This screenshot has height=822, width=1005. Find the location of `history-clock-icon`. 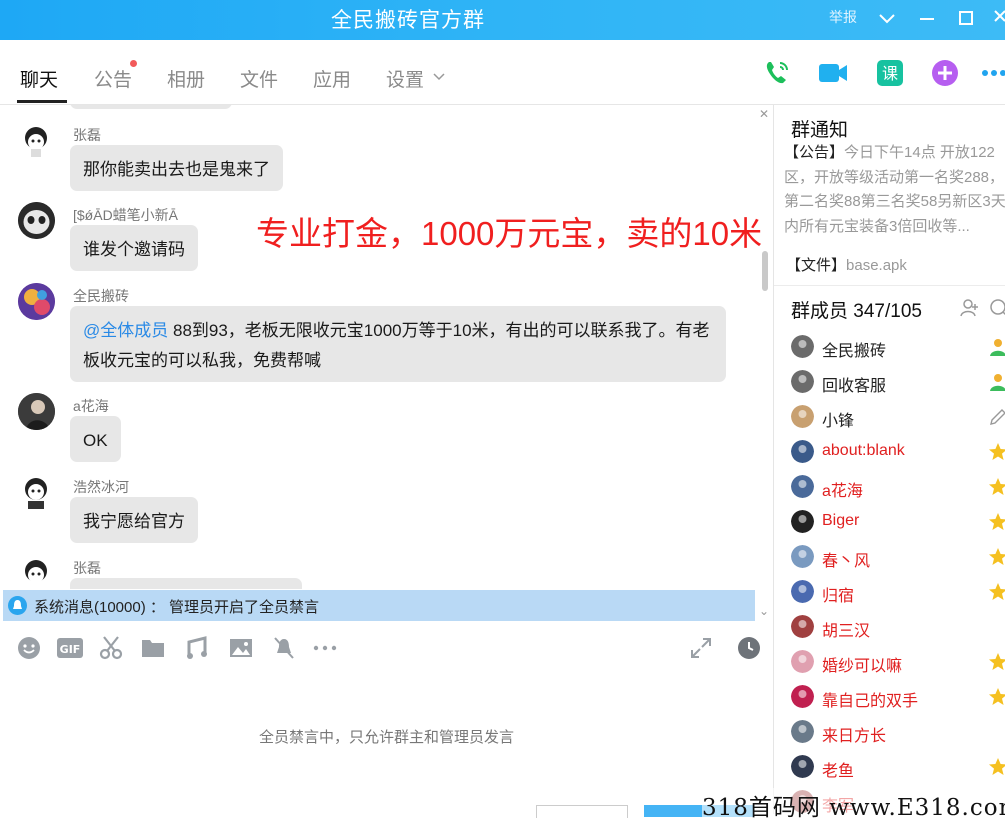

history-clock-icon is located at coordinates (749, 648).